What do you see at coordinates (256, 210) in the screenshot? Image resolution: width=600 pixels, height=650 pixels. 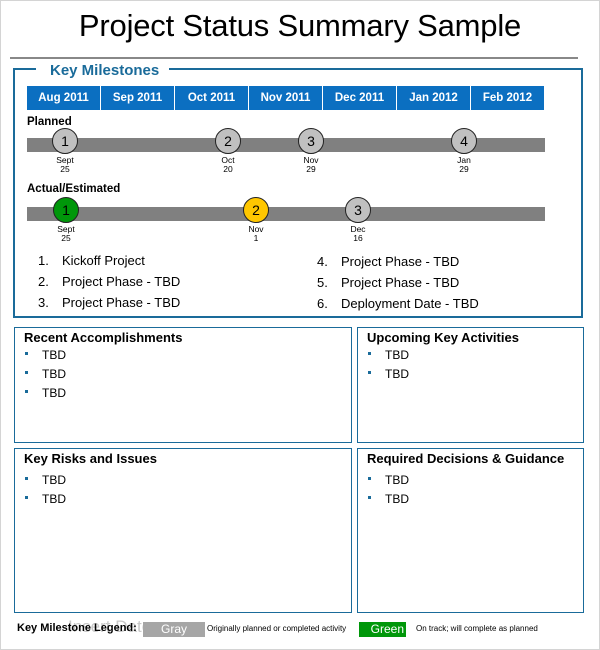 I see `actual-milestone-2: 2` at bounding box center [256, 210].